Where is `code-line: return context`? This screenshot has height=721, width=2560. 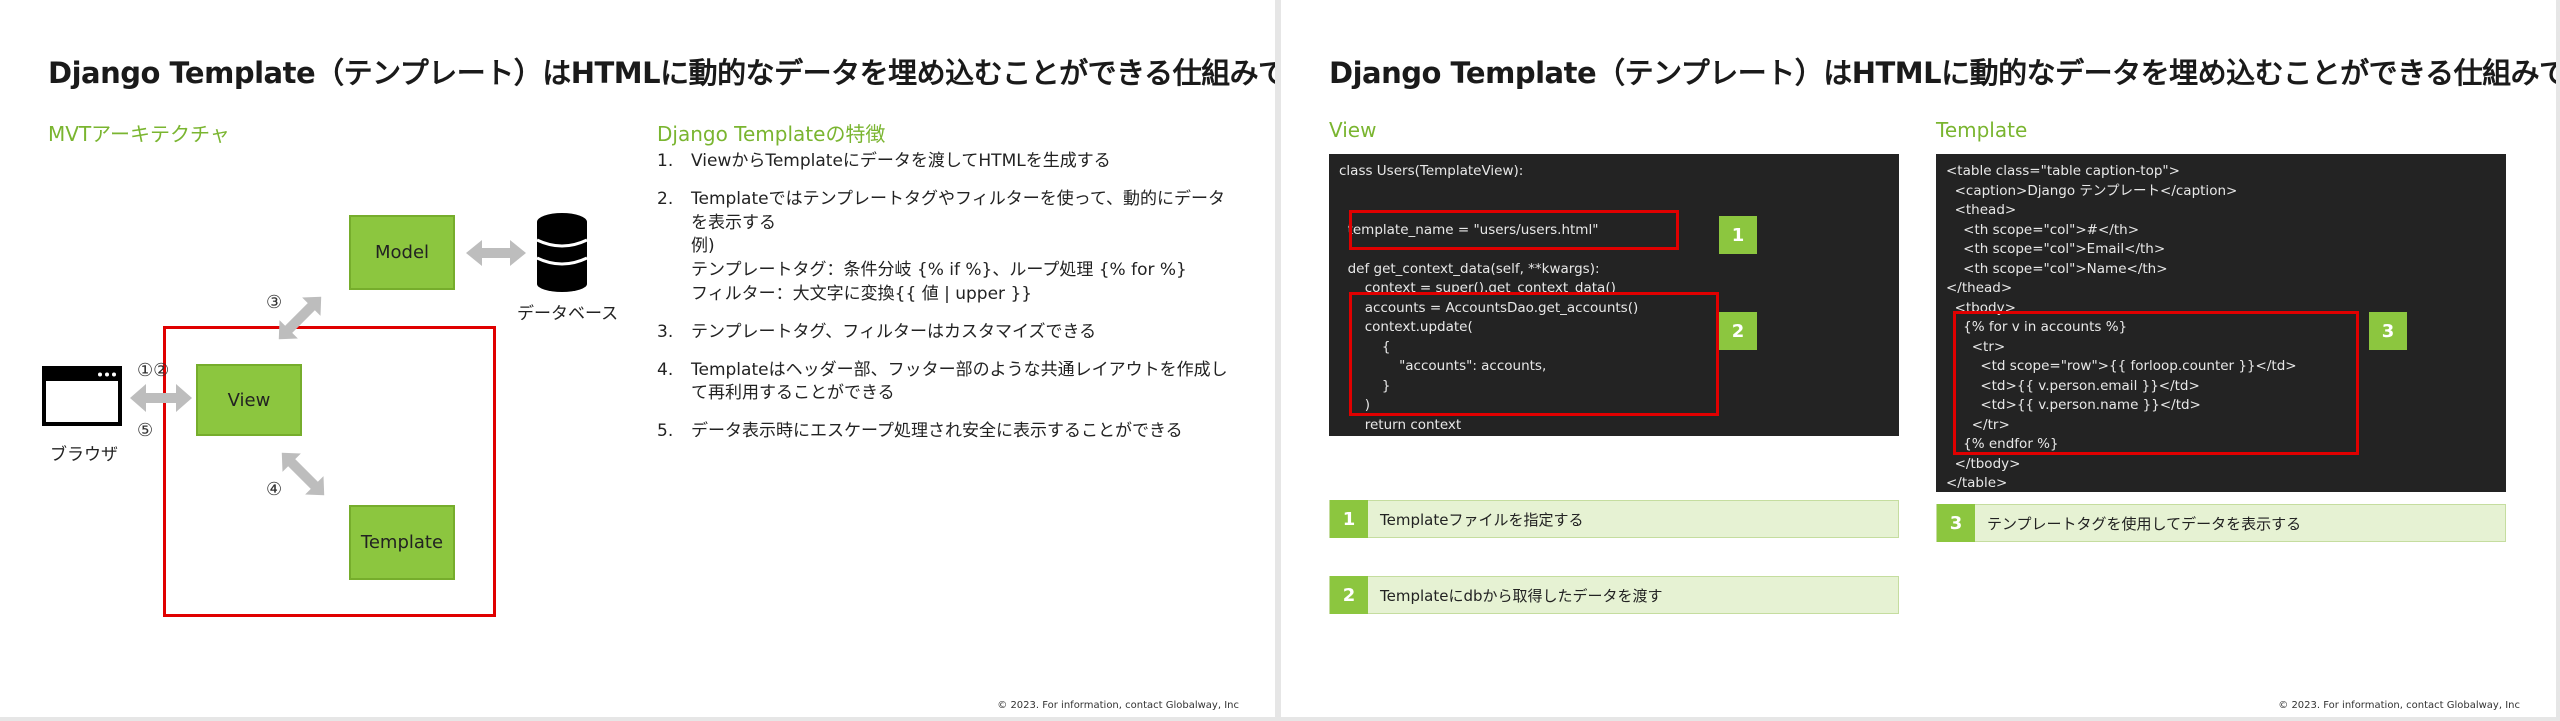
code-line: return context is located at coordinates (1400, 424).